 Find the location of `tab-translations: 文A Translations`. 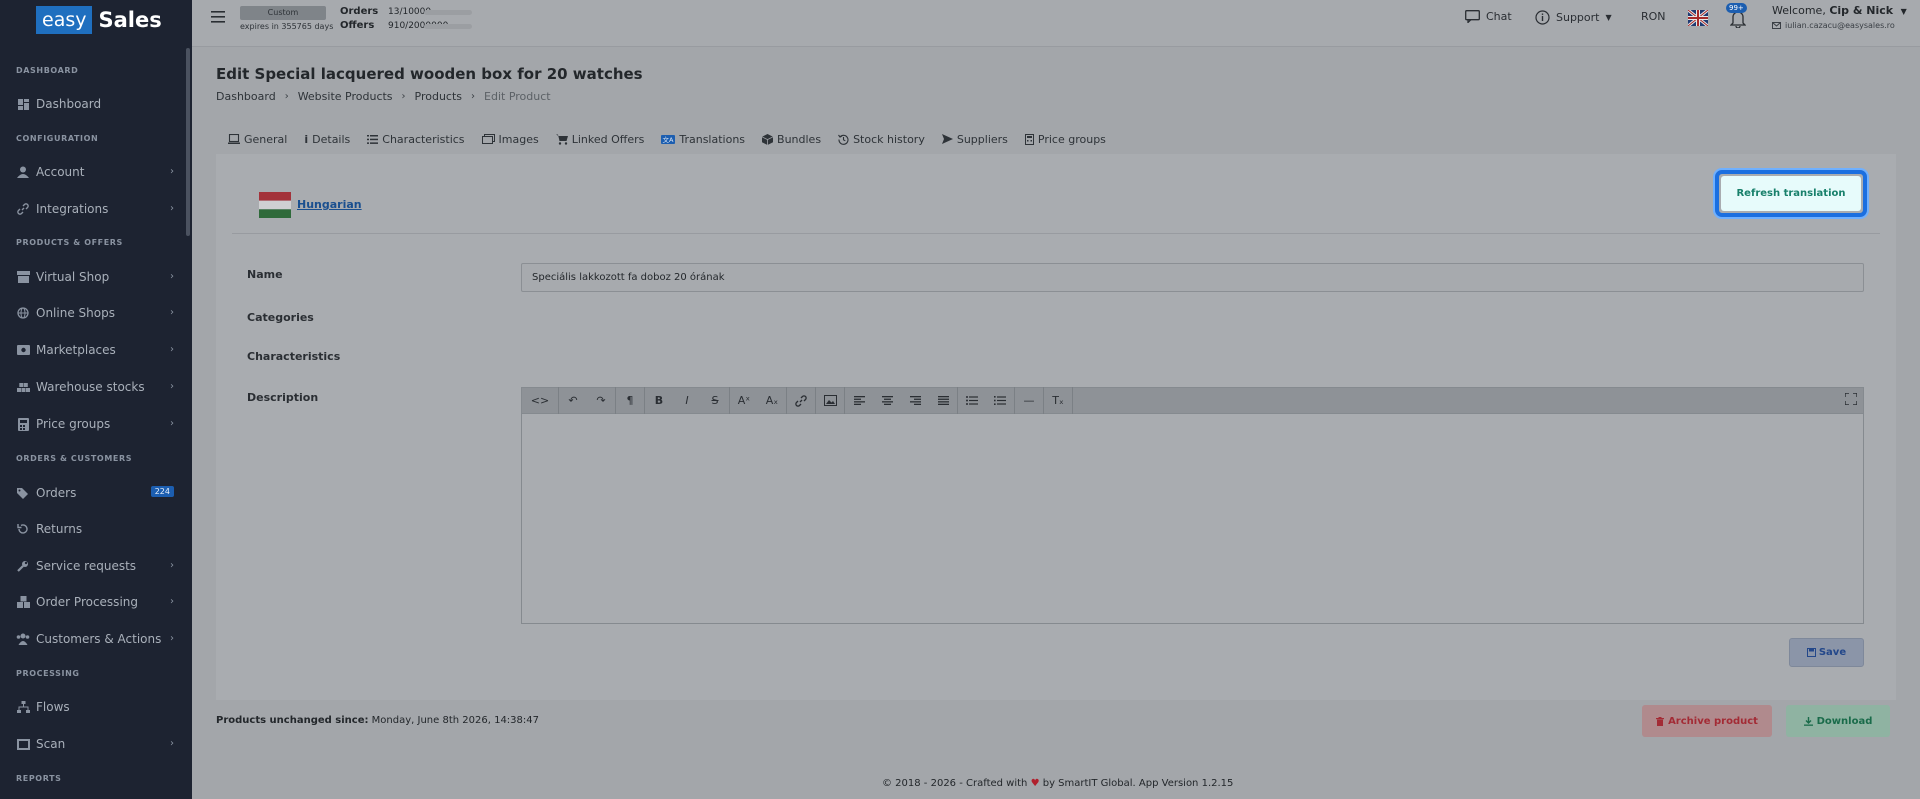

tab-translations: 文A Translations is located at coordinates (703, 139).